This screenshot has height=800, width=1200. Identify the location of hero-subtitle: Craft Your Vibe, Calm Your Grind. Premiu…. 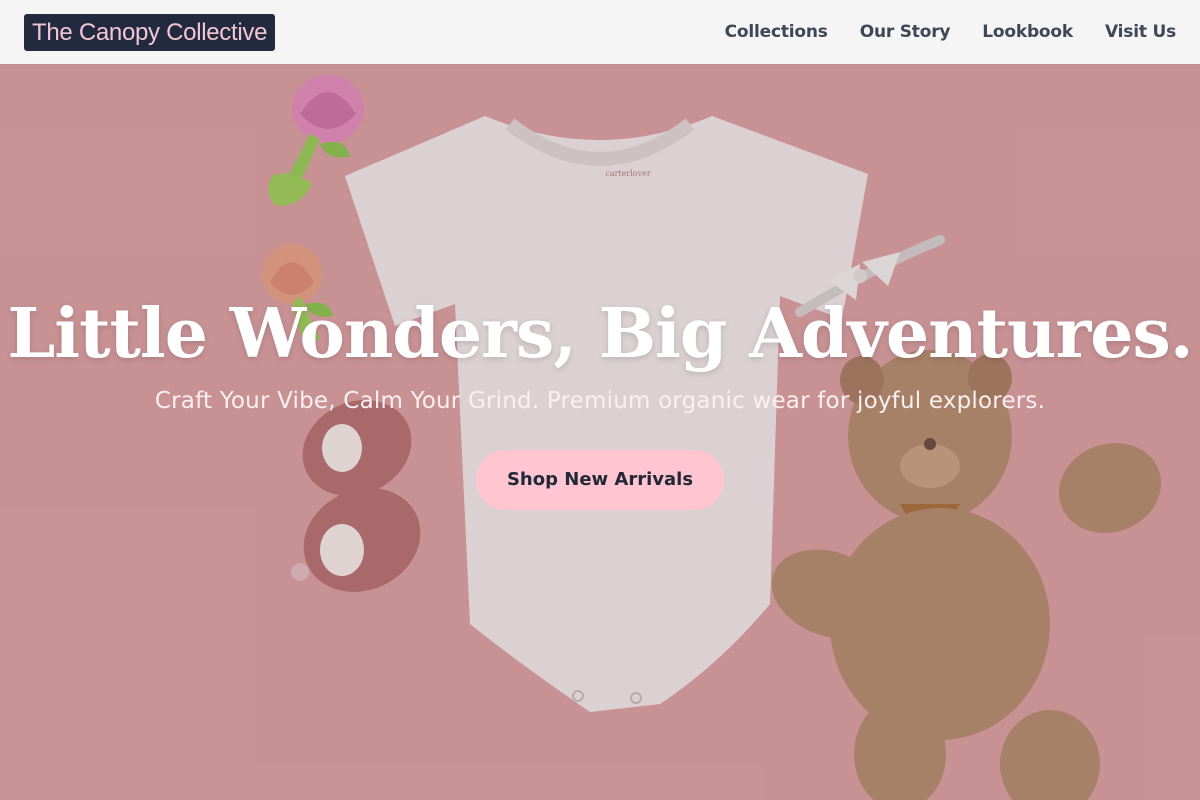
(600, 401).